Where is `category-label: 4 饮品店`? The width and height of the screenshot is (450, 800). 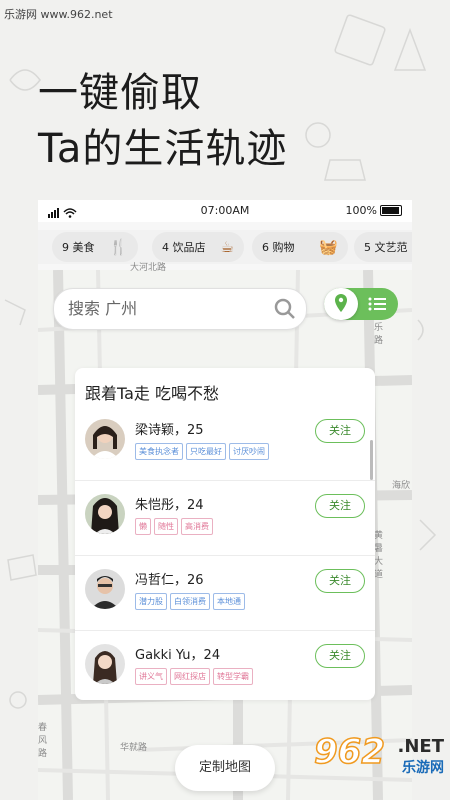
category-label: 4 饮品店 is located at coordinates (184, 247).